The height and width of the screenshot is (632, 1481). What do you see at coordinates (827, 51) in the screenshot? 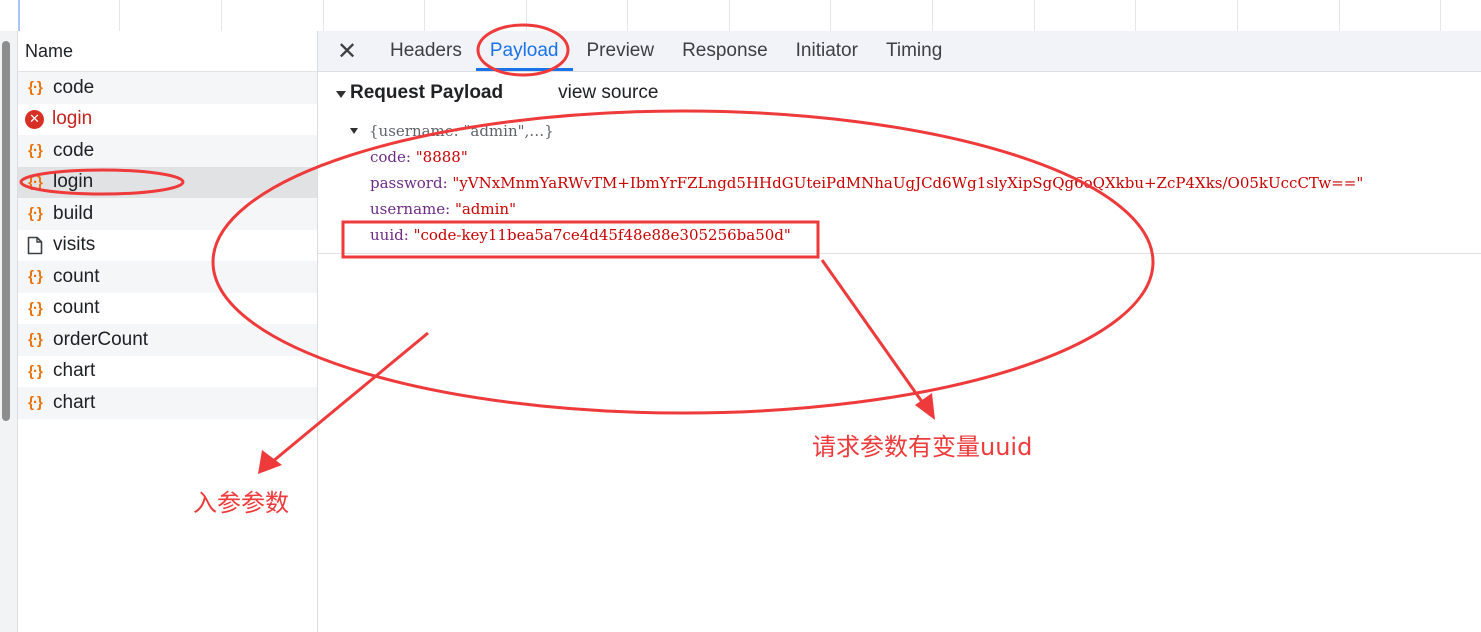
I see `tab-initiator: Initiator` at bounding box center [827, 51].